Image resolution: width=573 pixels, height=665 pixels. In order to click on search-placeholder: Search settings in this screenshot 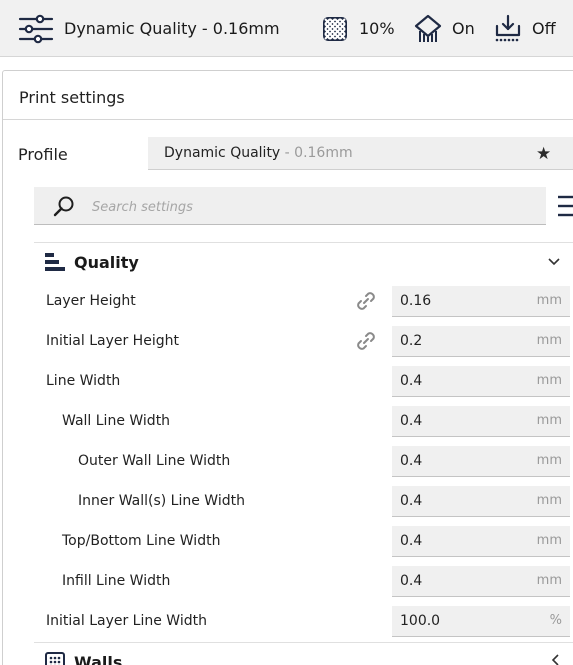, I will do `click(142, 207)`.